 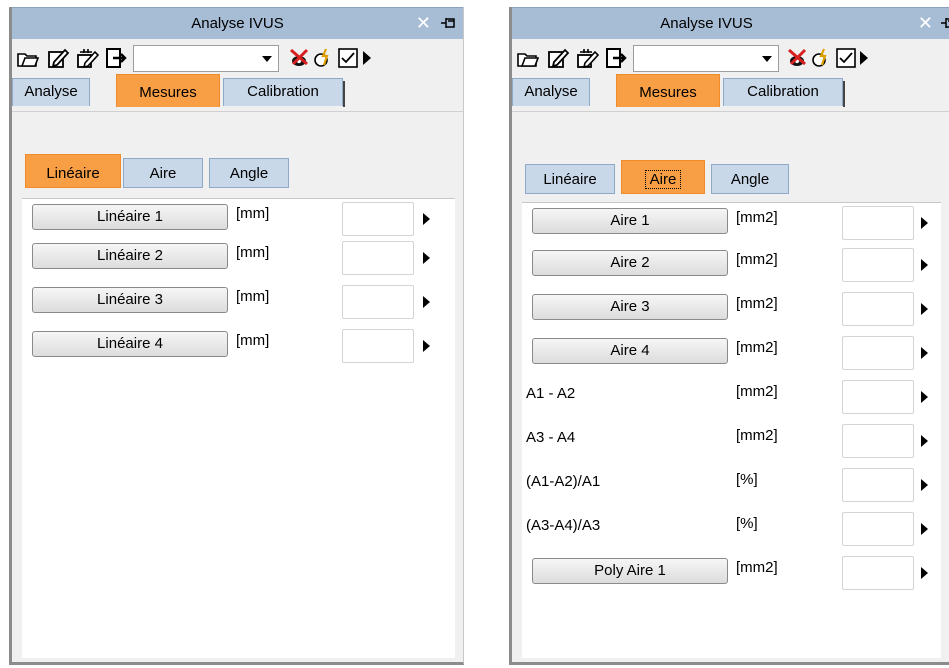 What do you see at coordinates (130, 256) in the screenshot?
I see `measure-button: Linéaire 2` at bounding box center [130, 256].